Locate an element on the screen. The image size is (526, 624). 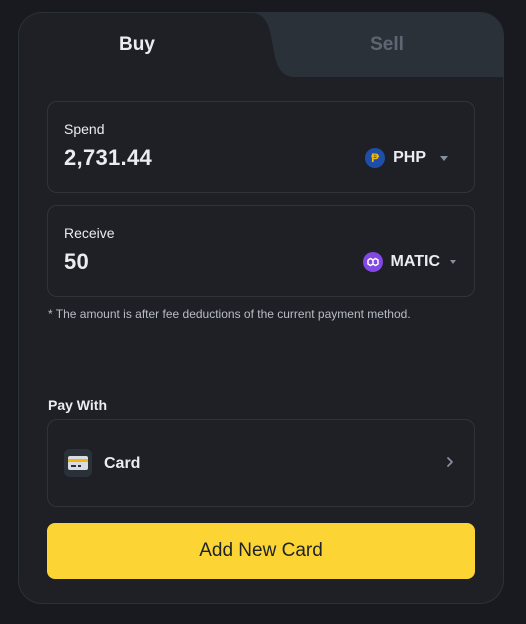
spend-box: Spend 2,731.44 ₱ PHP is located at coordinates (261, 147).